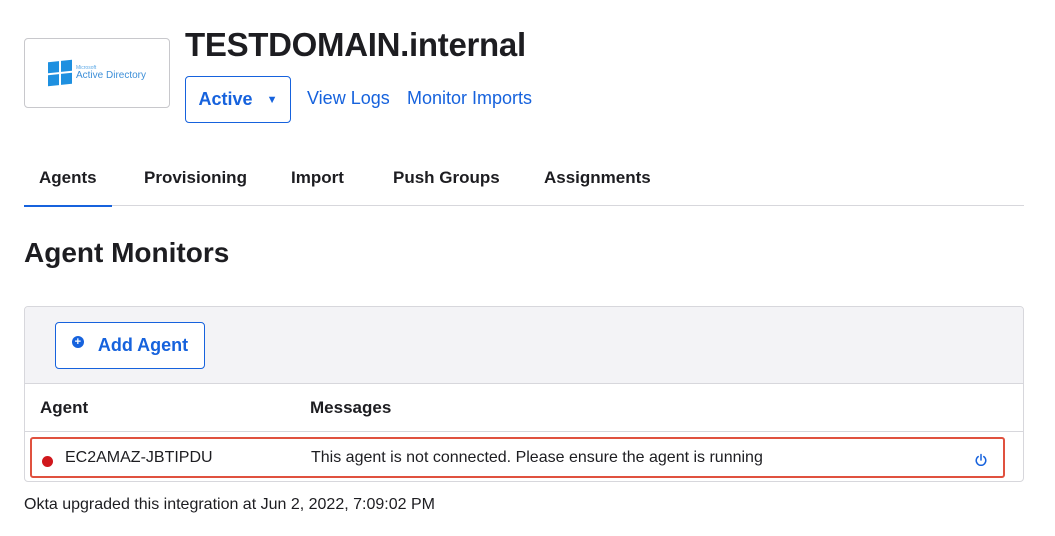 Image resolution: width=1055 pixels, height=536 pixels. What do you see at coordinates (351, 407) in the screenshot?
I see `column-header-messages: Messages` at bounding box center [351, 407].